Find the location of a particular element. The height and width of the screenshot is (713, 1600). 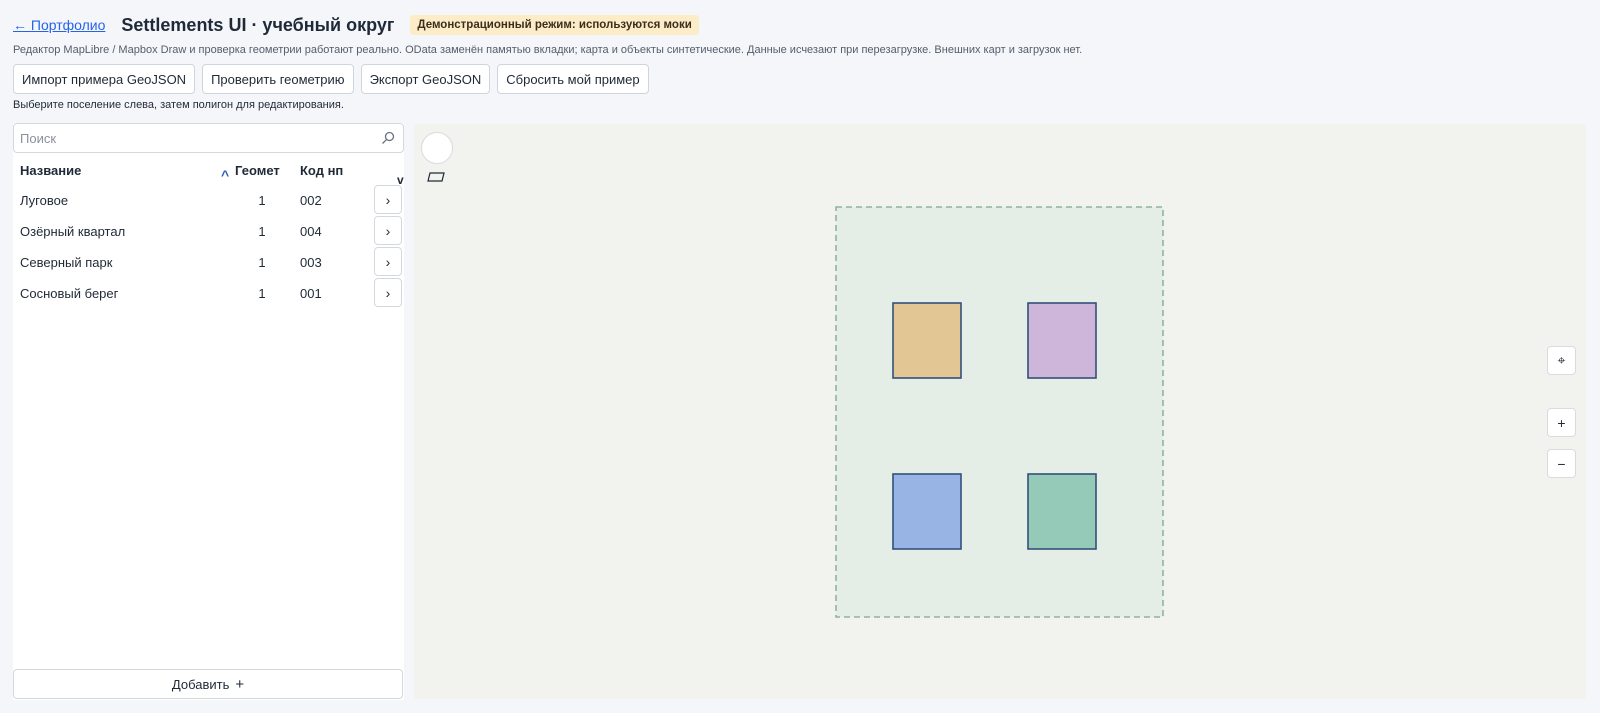

compass-reset-button: ⌖ is located at coordinates (1561, 360).